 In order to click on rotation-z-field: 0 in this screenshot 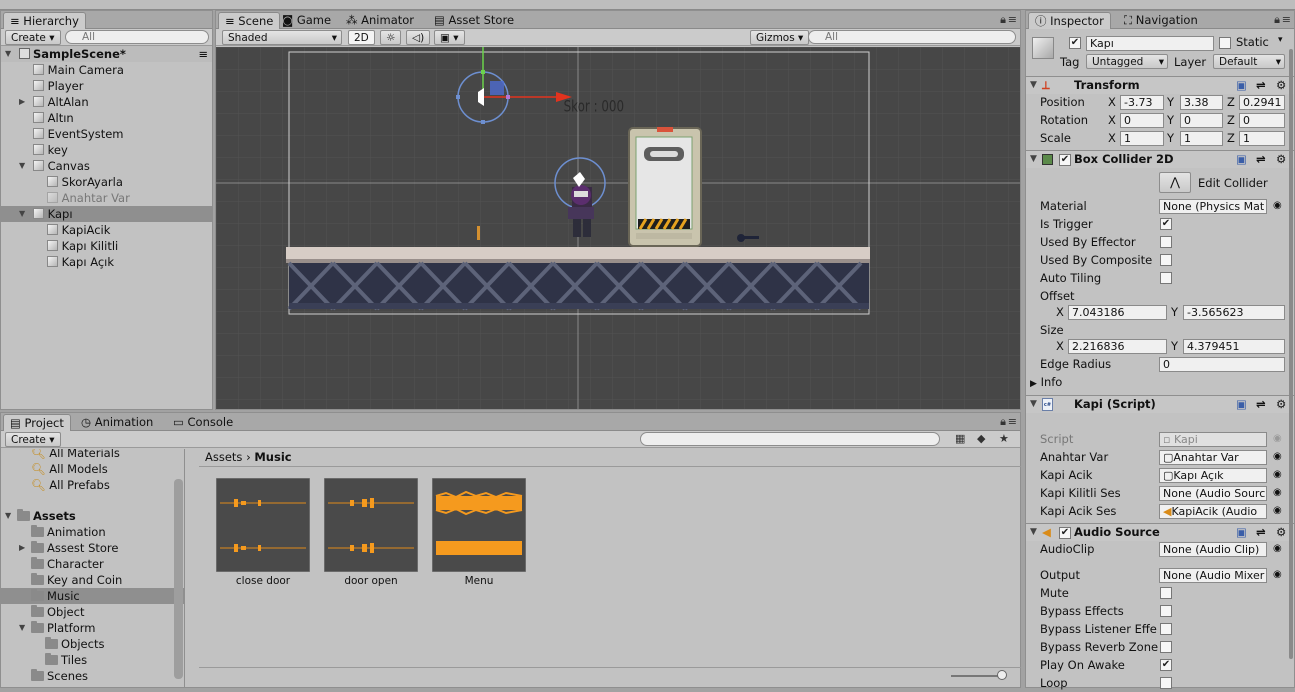, I will do `click(1262, 120)`.